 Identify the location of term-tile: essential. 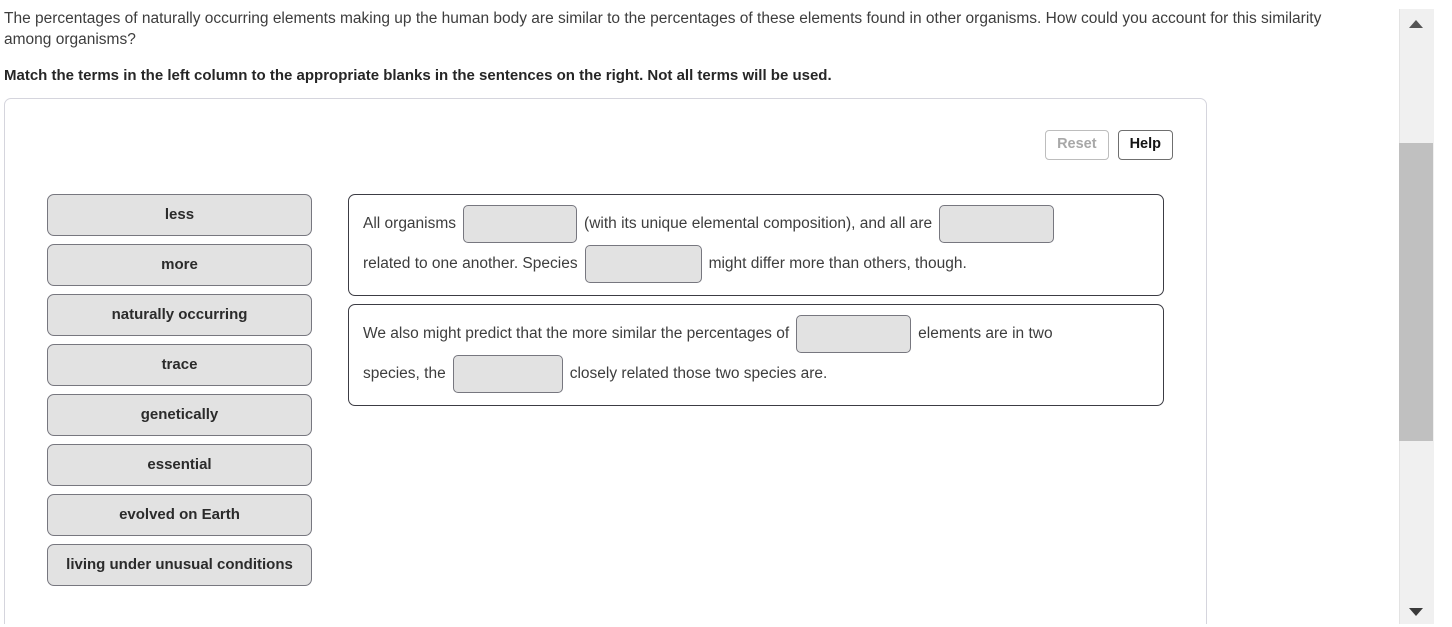
(179, 465).